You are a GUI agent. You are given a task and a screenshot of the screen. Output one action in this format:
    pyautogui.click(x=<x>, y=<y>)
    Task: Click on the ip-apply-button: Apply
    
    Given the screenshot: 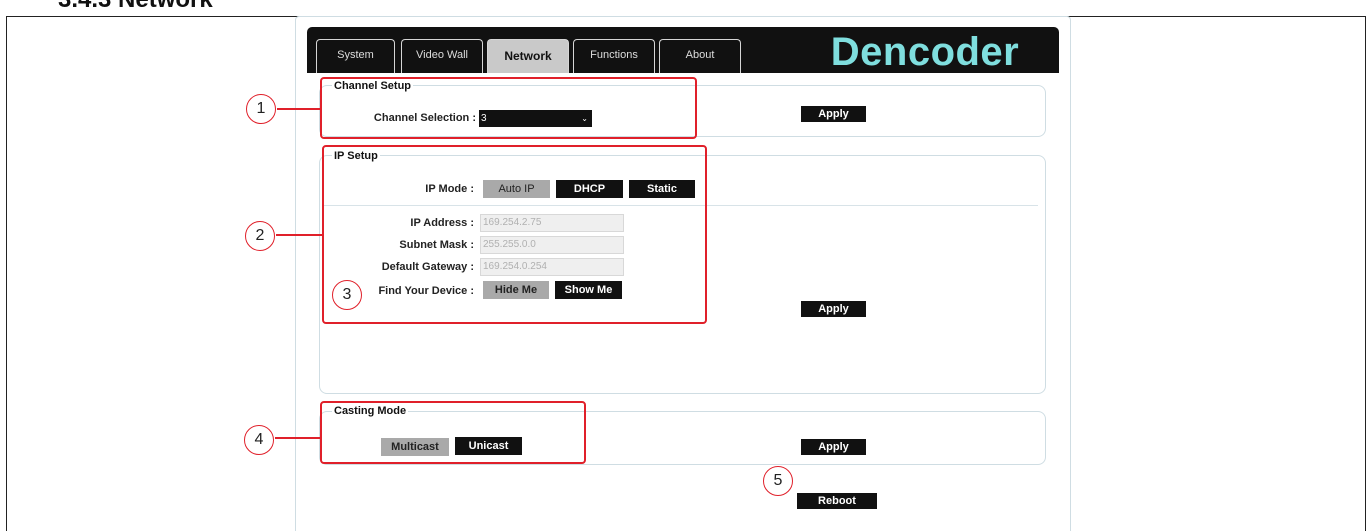 What is the action you would take?
    pyautogui.click(x=833, y=309)
    